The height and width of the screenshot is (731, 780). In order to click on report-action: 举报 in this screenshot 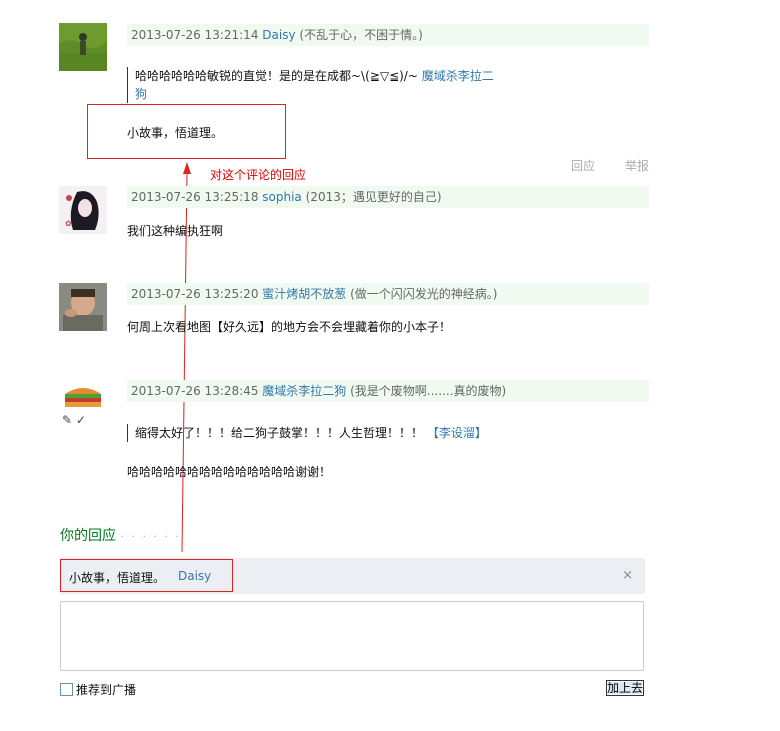, I will do `click(637, 165)`.